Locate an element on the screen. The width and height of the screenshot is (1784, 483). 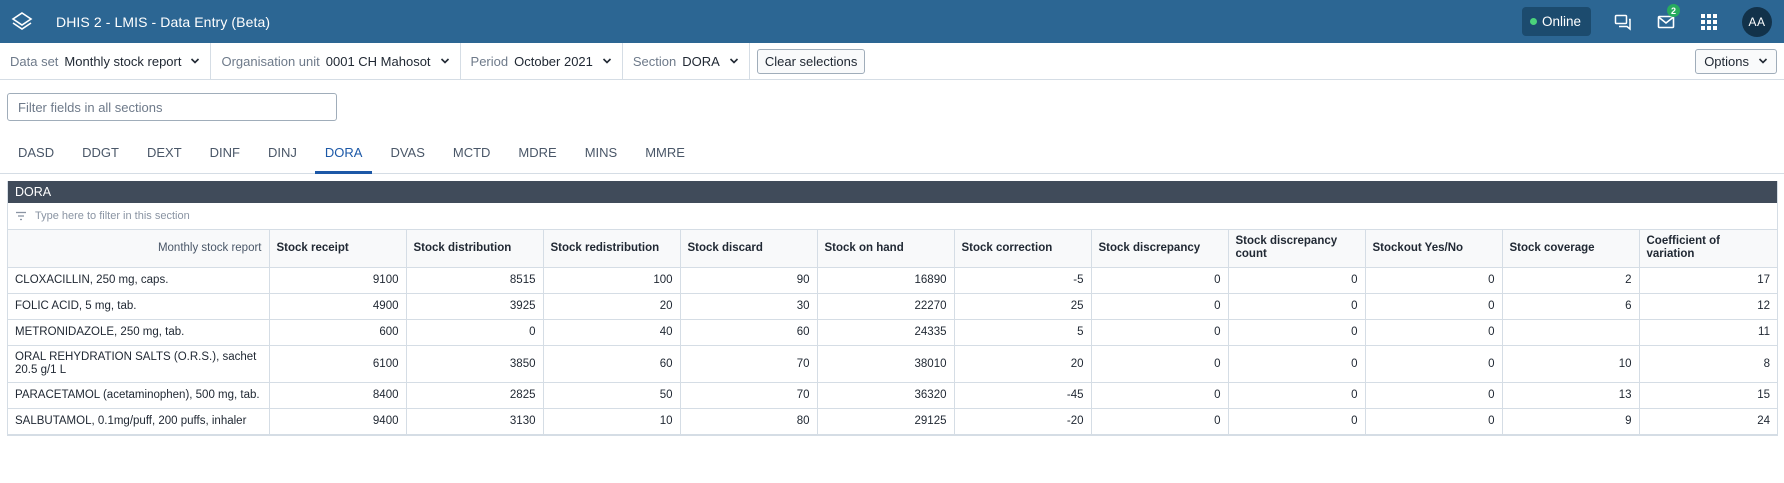
data-value-cell: 40 is located at coordinates (612, 332).